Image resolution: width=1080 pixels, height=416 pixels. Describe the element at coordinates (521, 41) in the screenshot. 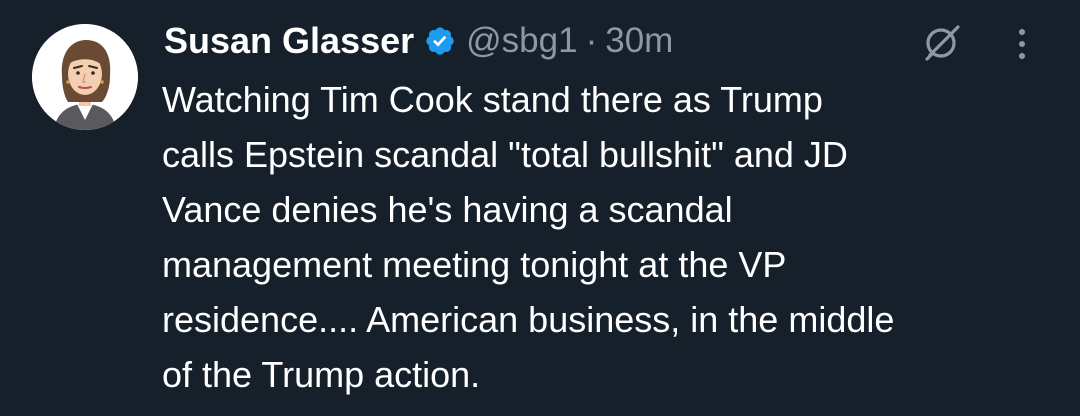

I see `author-handle: @sbg1` at that location.